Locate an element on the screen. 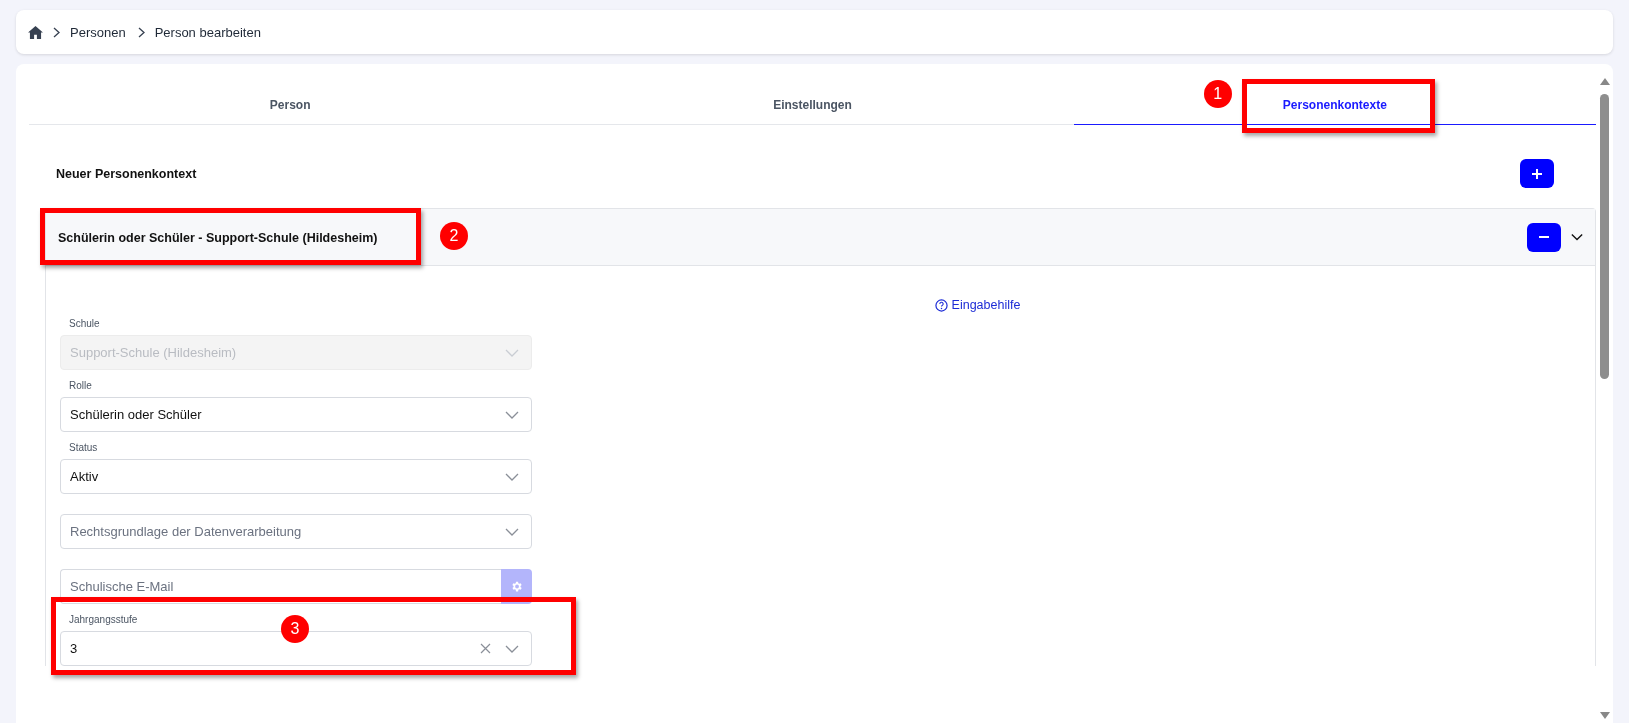 The height and width of the screenshot is (723, 1629). field-value: Support-Schule (Hildesheim) is located at coordinates (153, 352).